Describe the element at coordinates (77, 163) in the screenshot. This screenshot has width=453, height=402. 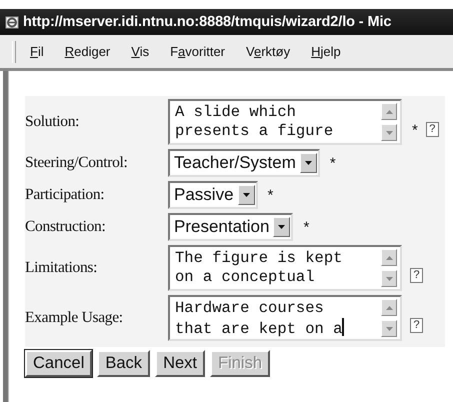
I see `field-label: Steering/Control:` at that location.